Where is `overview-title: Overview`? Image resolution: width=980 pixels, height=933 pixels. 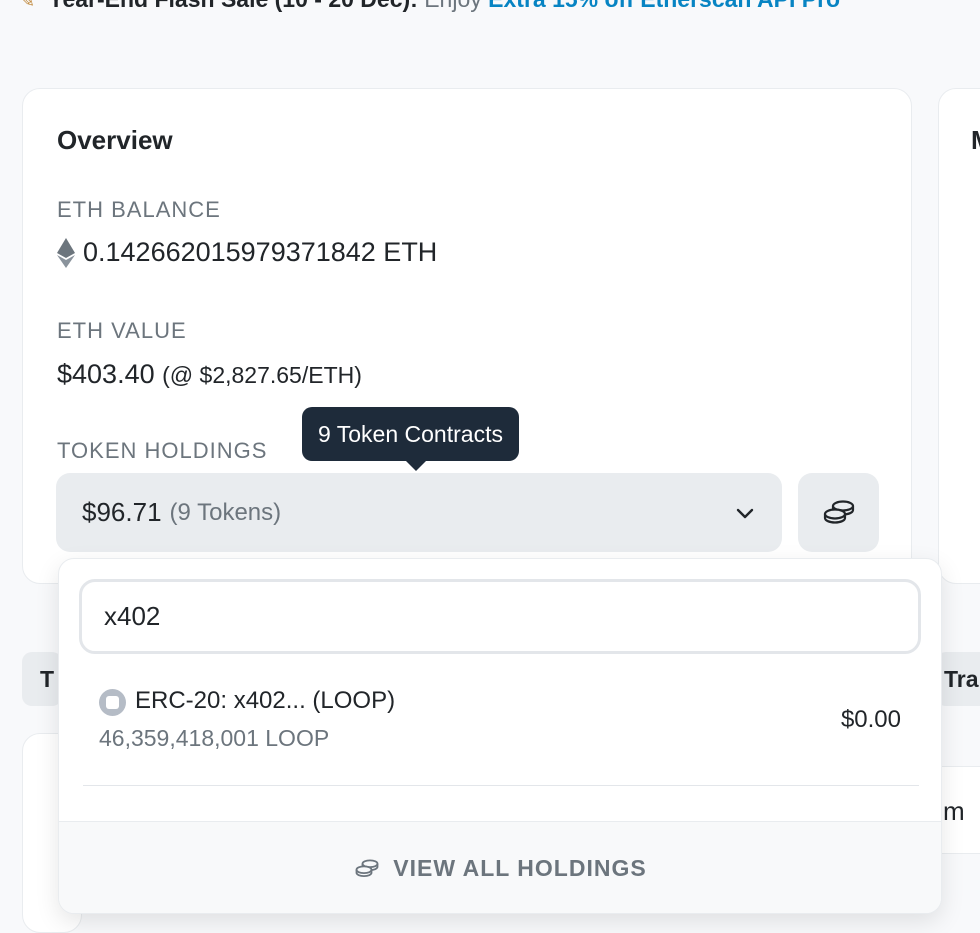 overview-title: Overview is located at coordinates (115, 140).